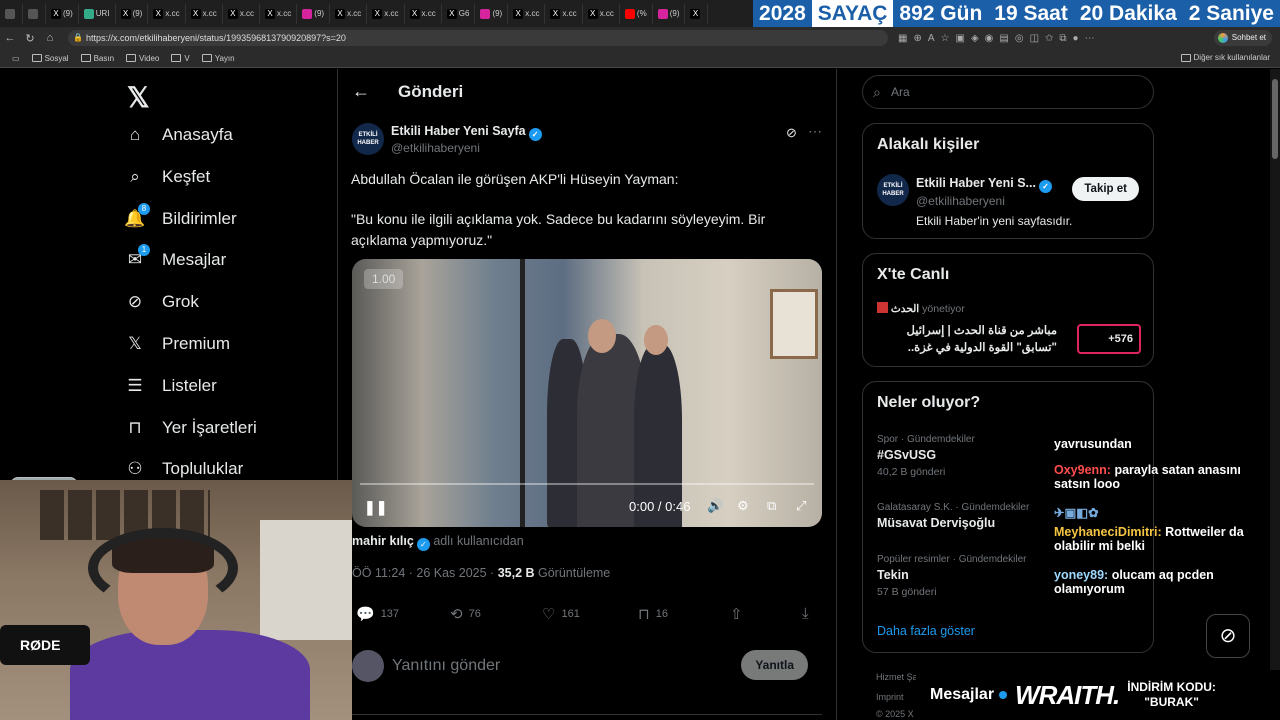 The width and height of the screenshot is (1280, 720). Describe the element at coordinates (178, 135) in the screenshot. I see `sidebar-item-home: ⌂ Anasayfa` at that location.